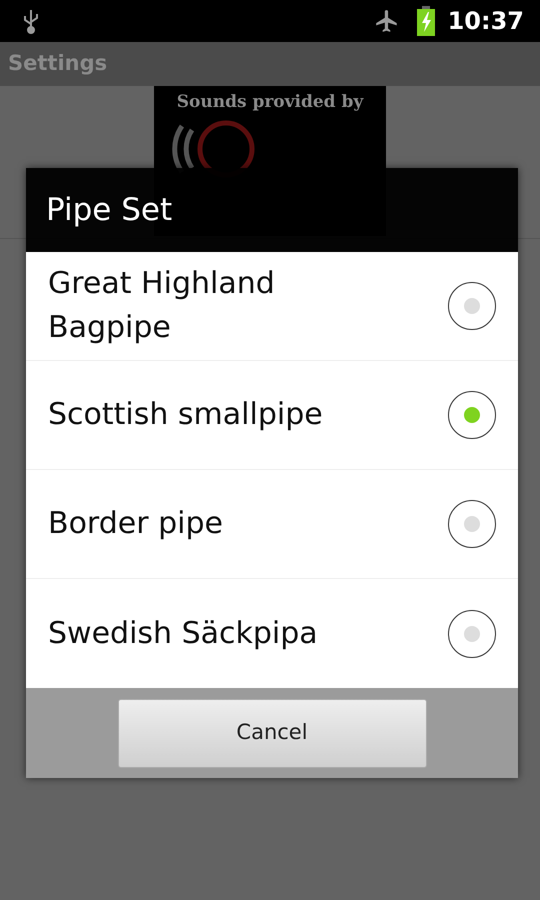 The image size is (540, 900). What do you see at coordinates (109, 210) in the screenshot?
I see `dialog-title: Pipe Set` at bounding box center [109, 210].